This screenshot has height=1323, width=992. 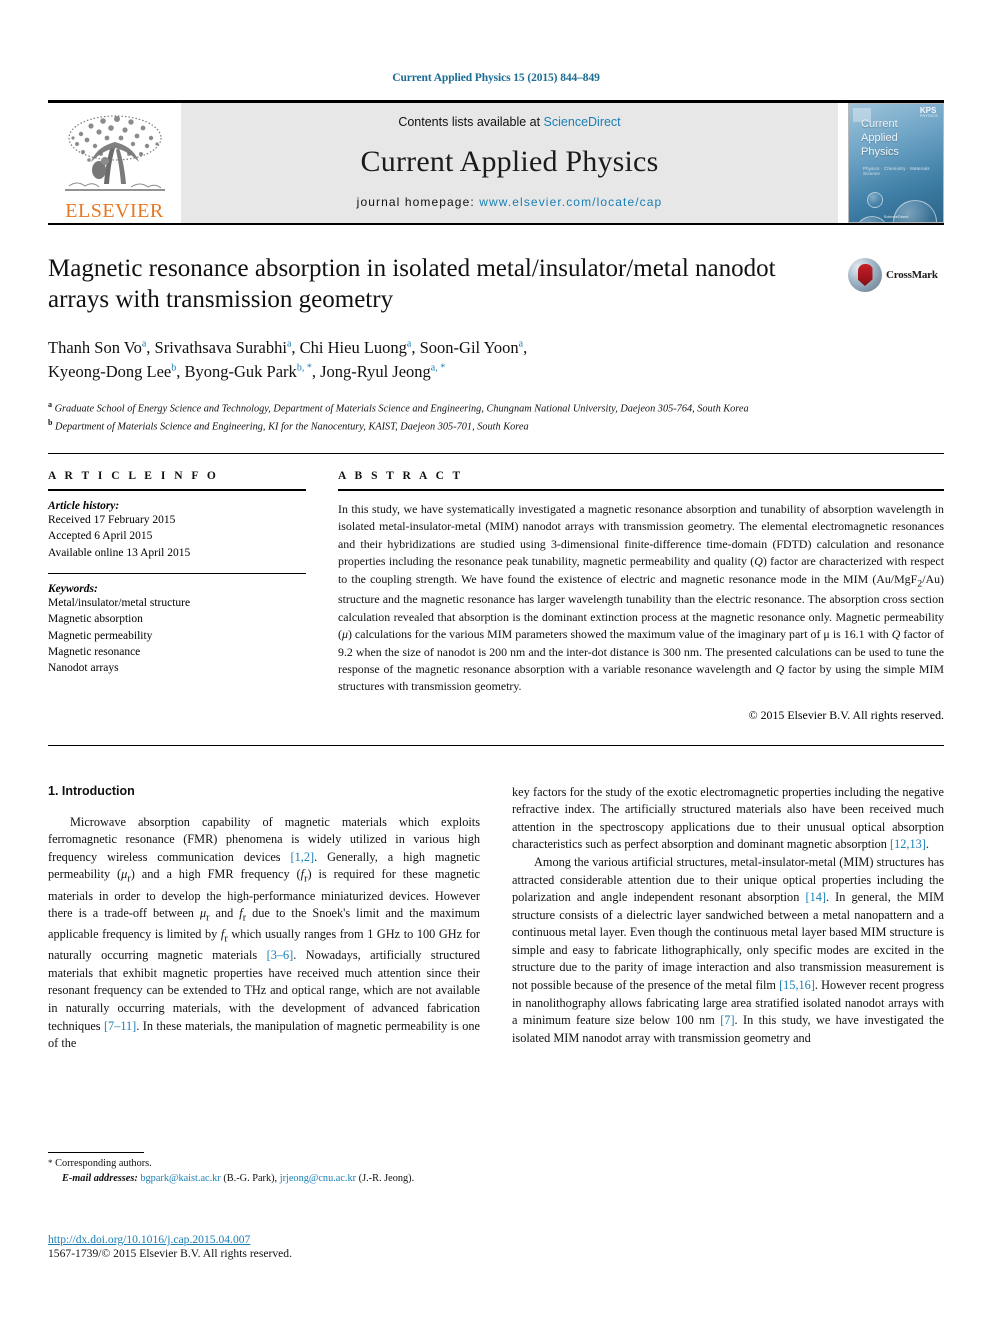 I want to click on keyword-item: Metal/insulator/metal structure, so click(x=119, y=603).